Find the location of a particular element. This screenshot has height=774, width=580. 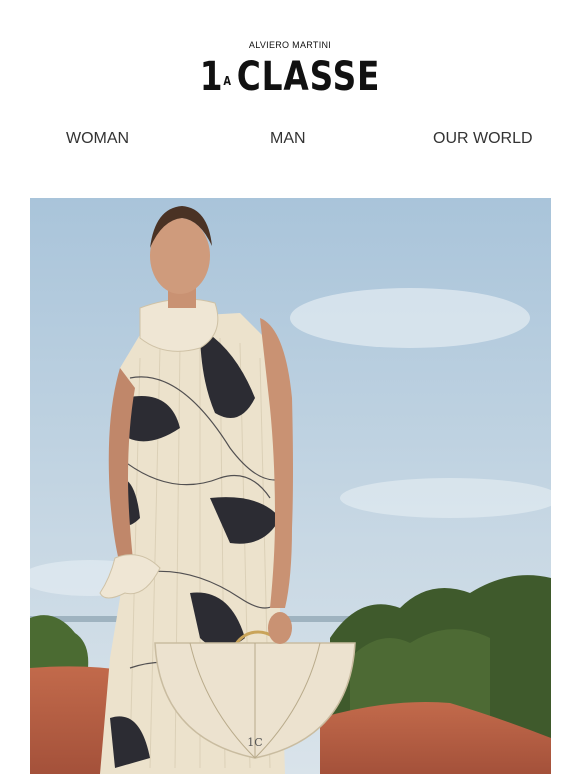

email-header: ALVIERO MARTINI 1A CLASSE is located at coordinates (290, 55).